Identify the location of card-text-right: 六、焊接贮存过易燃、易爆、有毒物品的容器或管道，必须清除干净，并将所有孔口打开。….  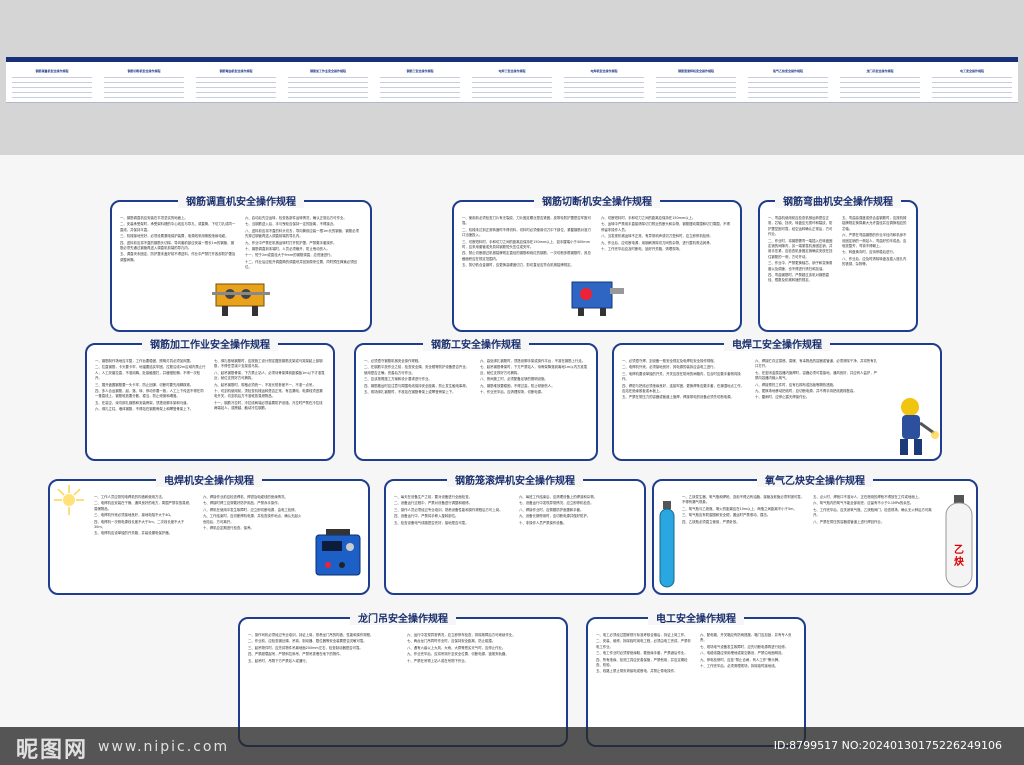
(817, 406).